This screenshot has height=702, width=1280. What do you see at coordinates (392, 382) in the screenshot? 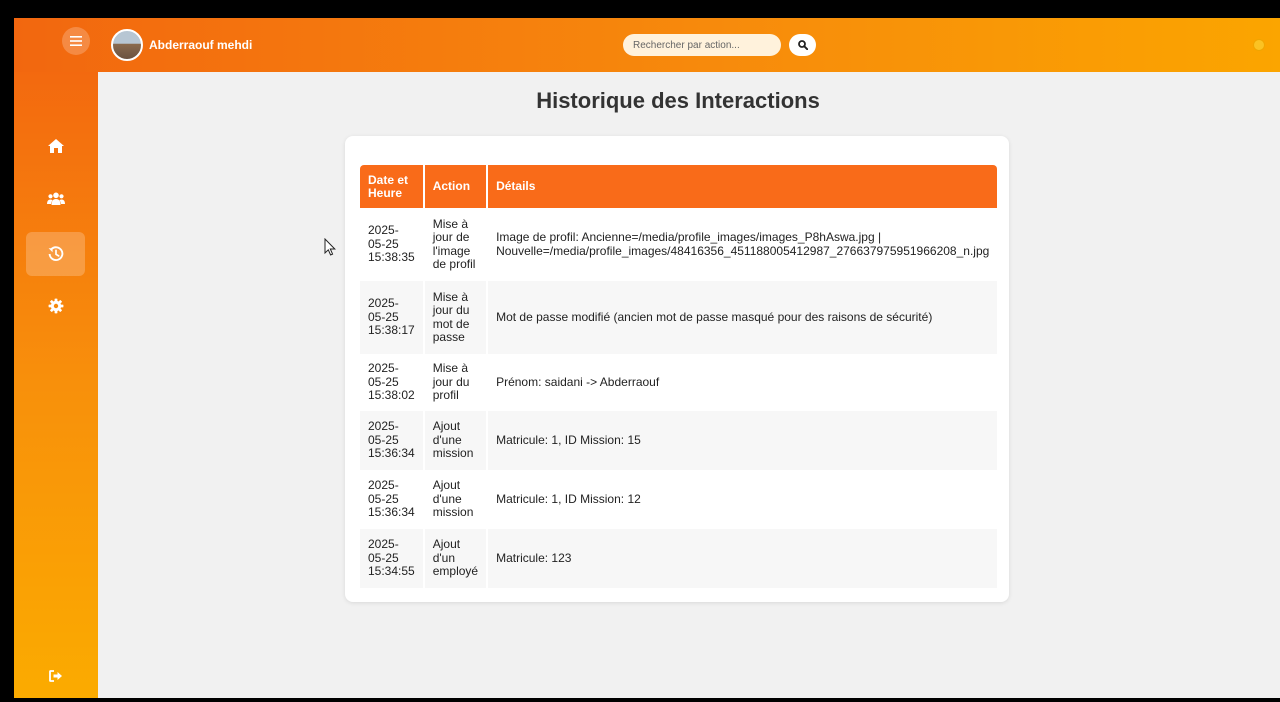
I see `cell-date: 2025-05-25 15:38:02` at bounding box center [392, 382].